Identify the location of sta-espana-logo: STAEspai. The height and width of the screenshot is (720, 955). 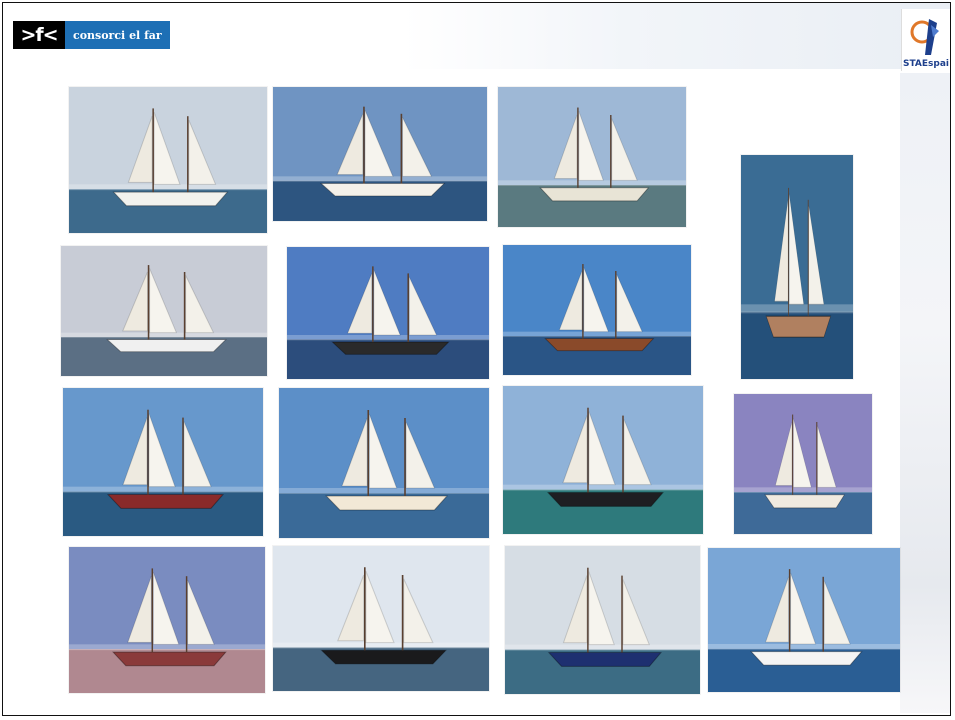
(925, 40).